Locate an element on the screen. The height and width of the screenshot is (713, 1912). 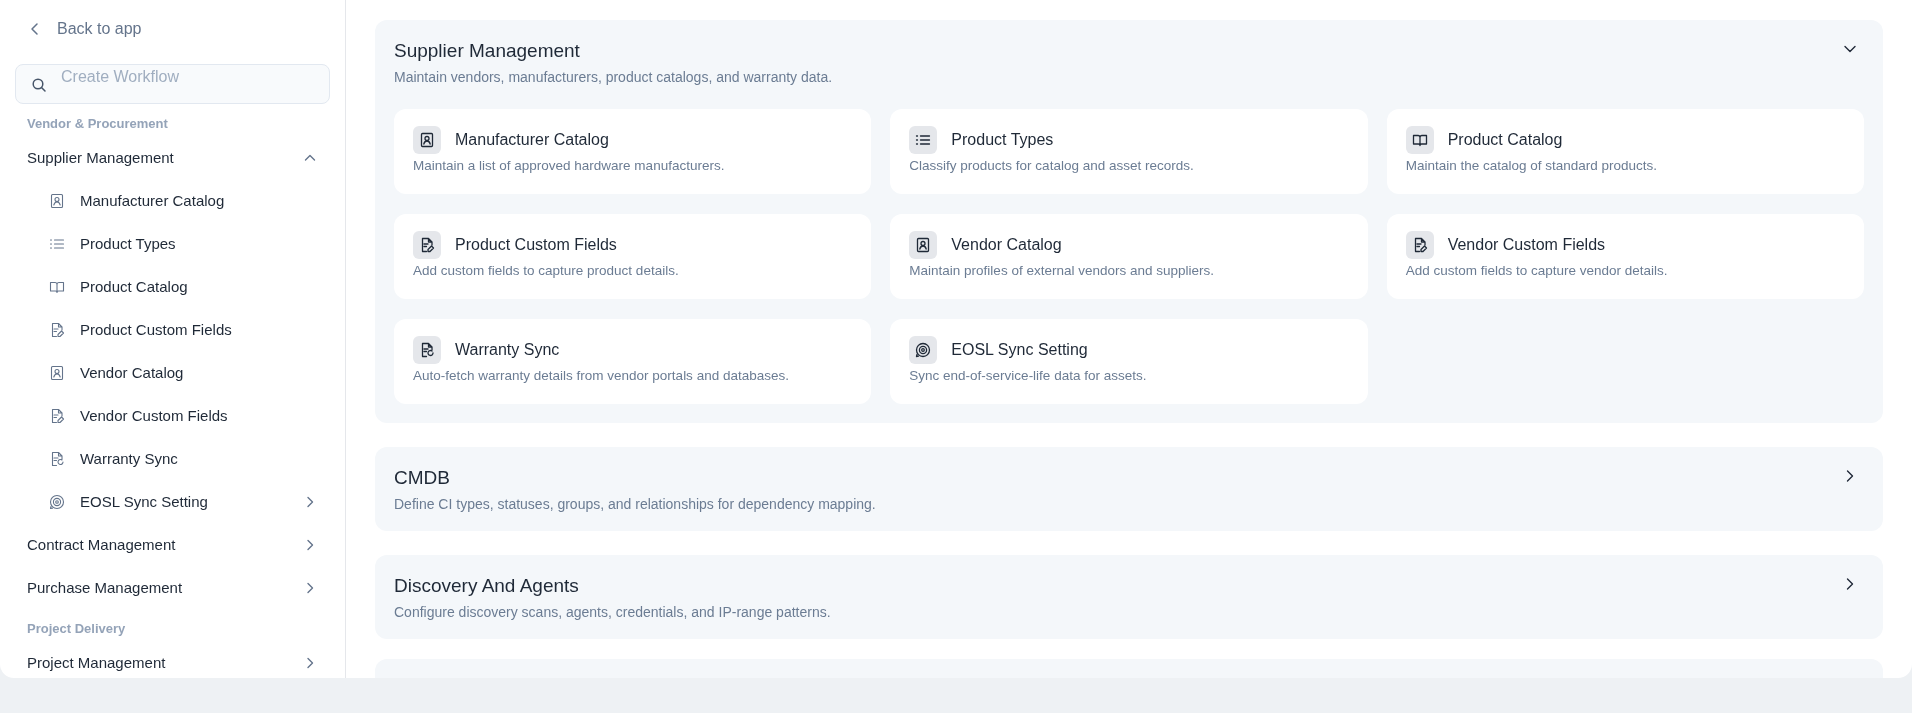
feature-tile: Product Catalog Maintain the catalog of standard products. is located at coordinates (1625, 151).